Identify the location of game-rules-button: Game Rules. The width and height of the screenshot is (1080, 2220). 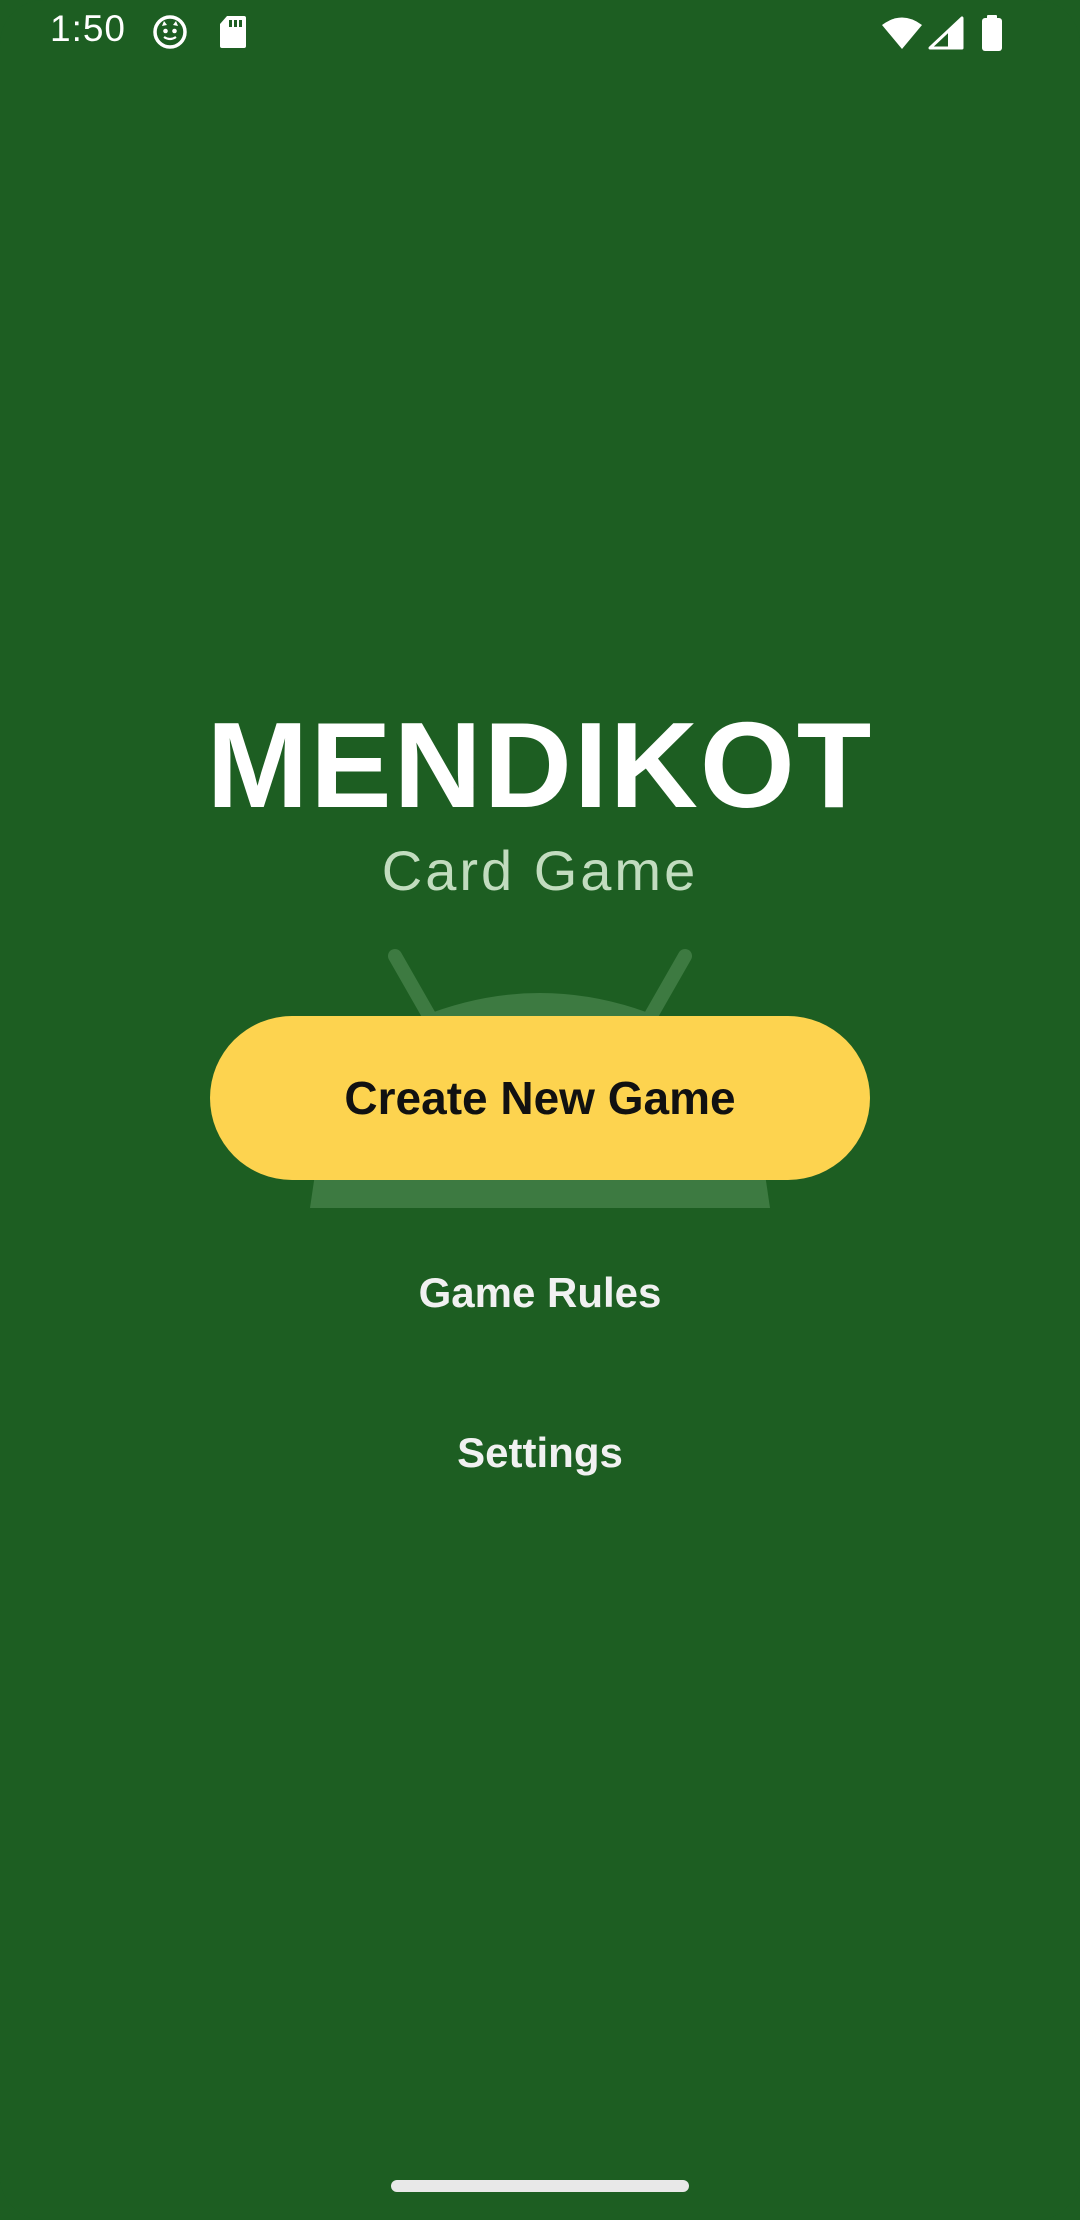
(540, 1293).